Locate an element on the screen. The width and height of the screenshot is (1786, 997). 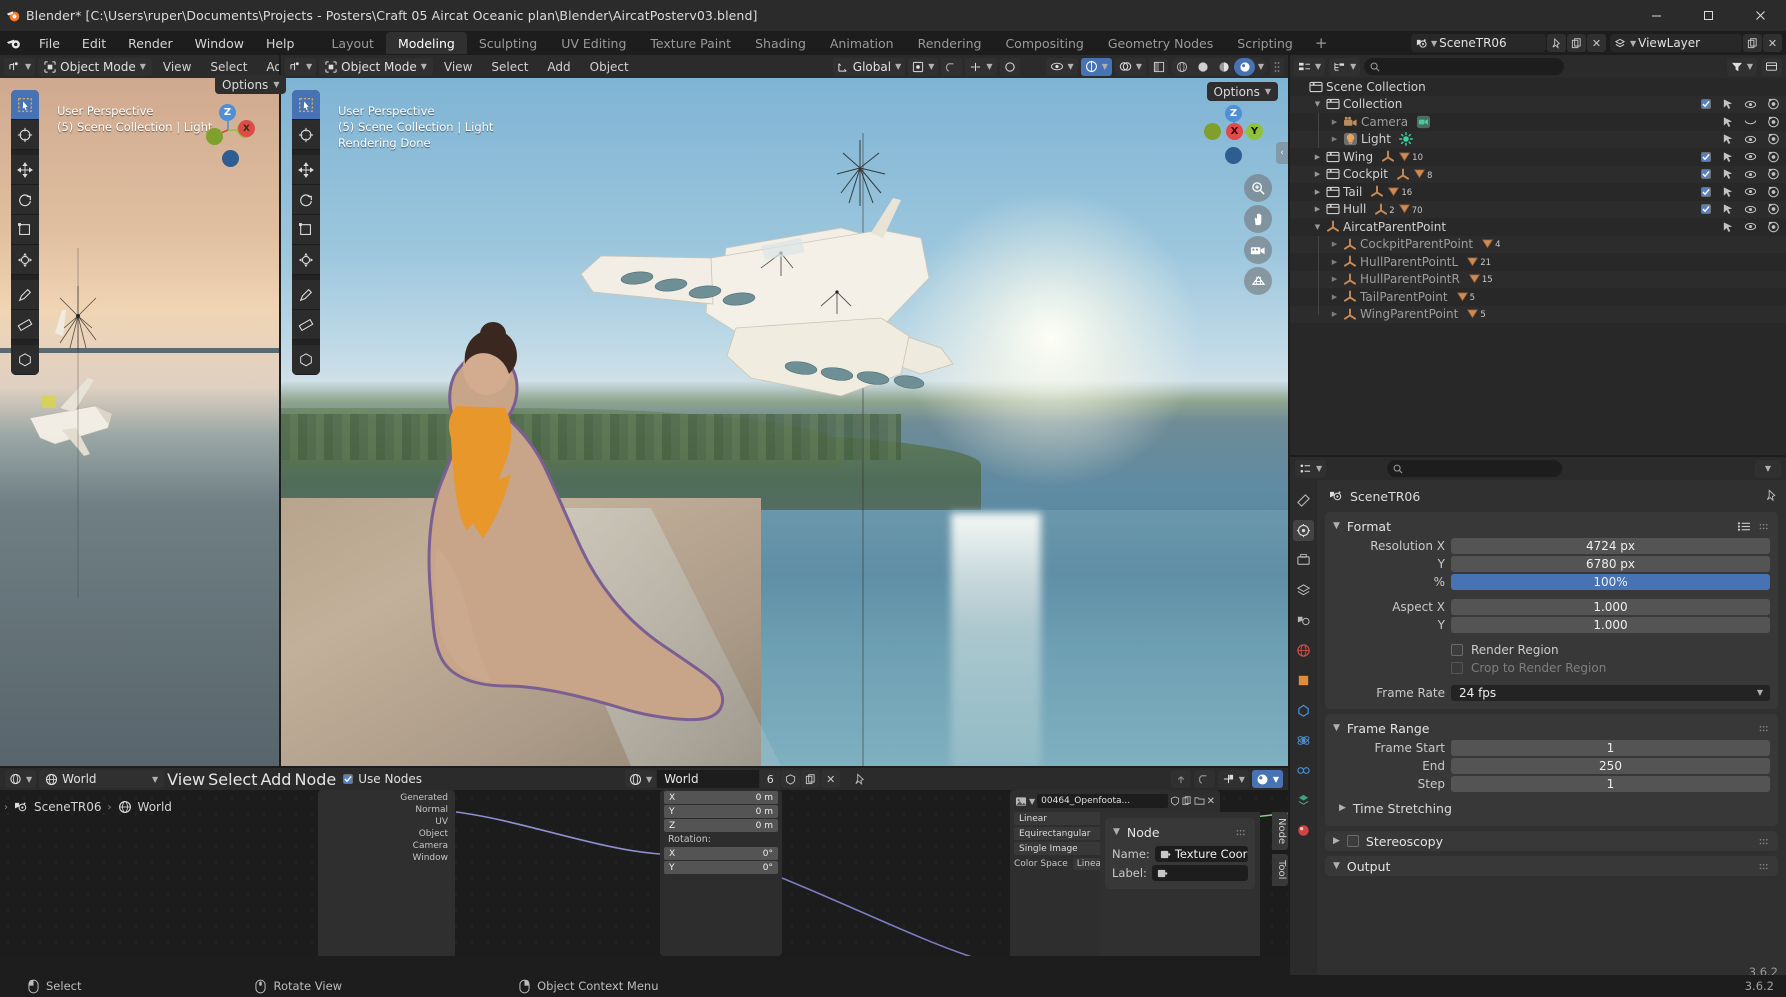
prop-tab-data is located at coordinates (1303, 800).